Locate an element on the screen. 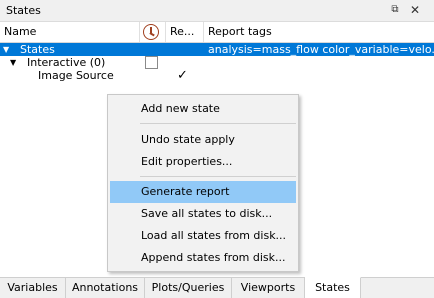 Image resolution: width=434 pixels, height=298 pixels. tab-annotations: Annotations is located at coordinates (105, 288).